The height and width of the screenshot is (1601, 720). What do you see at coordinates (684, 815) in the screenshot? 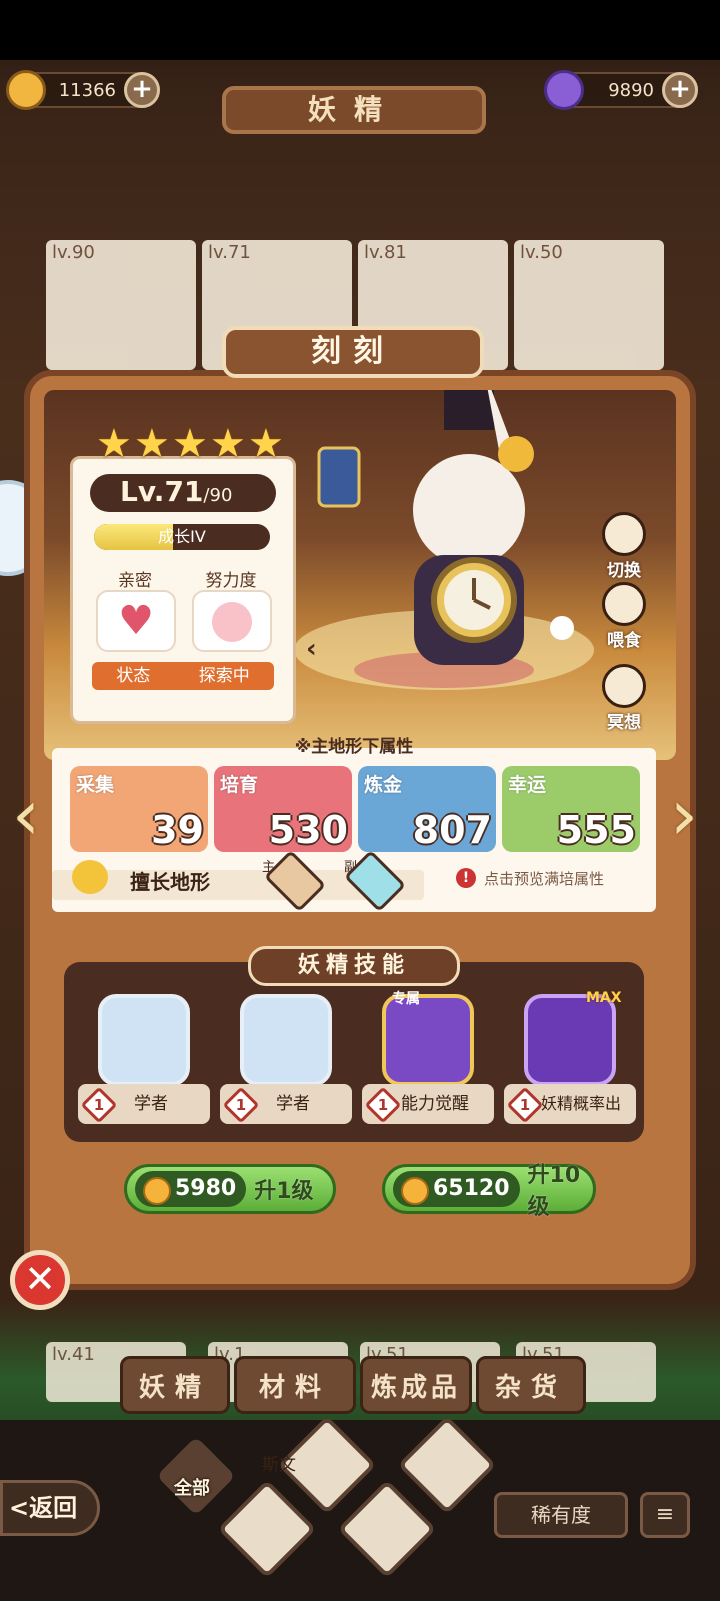
I see `next-fairy-arrow-icon: ›` at bounding box center [684, 815].